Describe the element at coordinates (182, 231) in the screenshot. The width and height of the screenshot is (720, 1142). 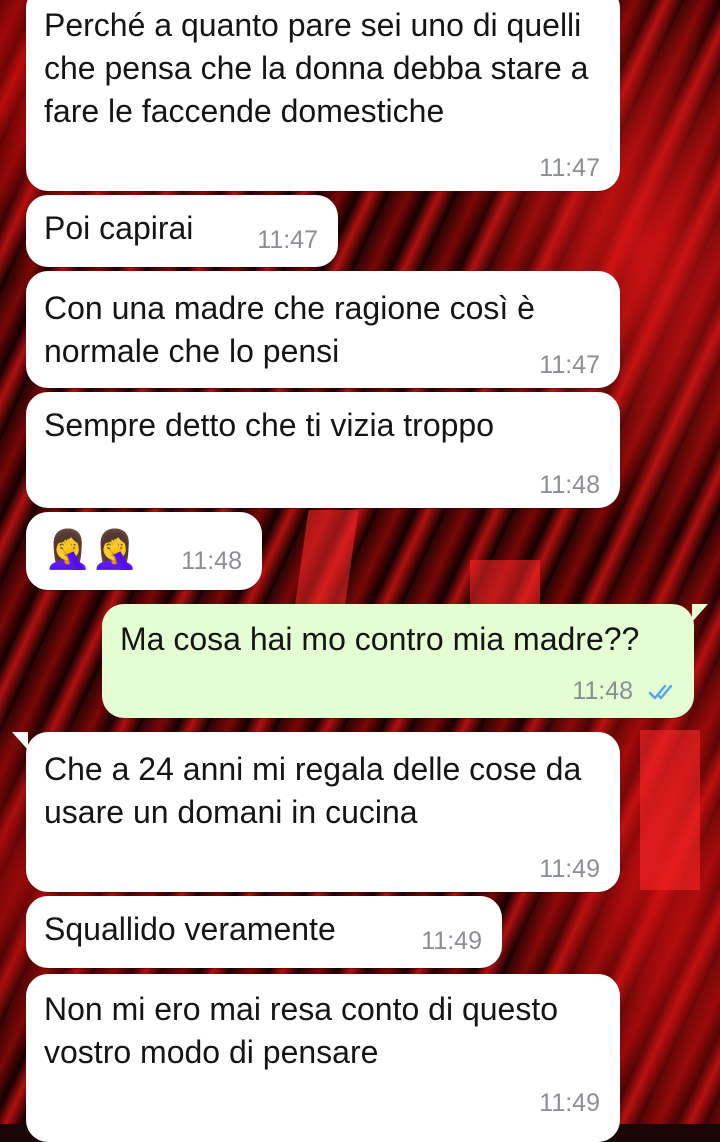
I see `incoming-message: Poi capirai 11:47` at that location.